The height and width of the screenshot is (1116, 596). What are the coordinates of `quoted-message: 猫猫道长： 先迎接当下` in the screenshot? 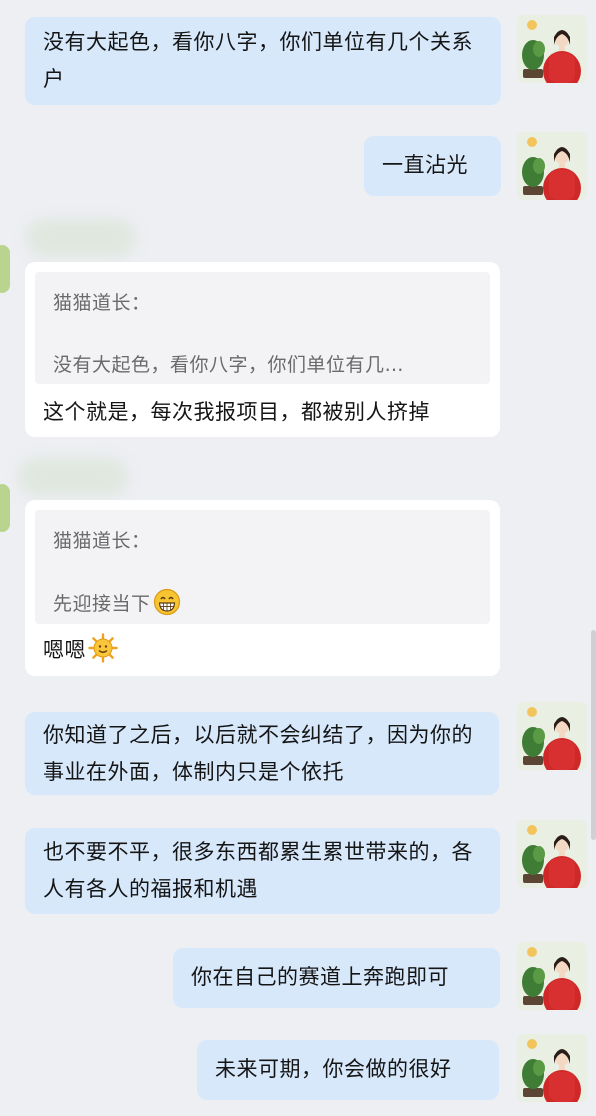 It's located at (262, 567).